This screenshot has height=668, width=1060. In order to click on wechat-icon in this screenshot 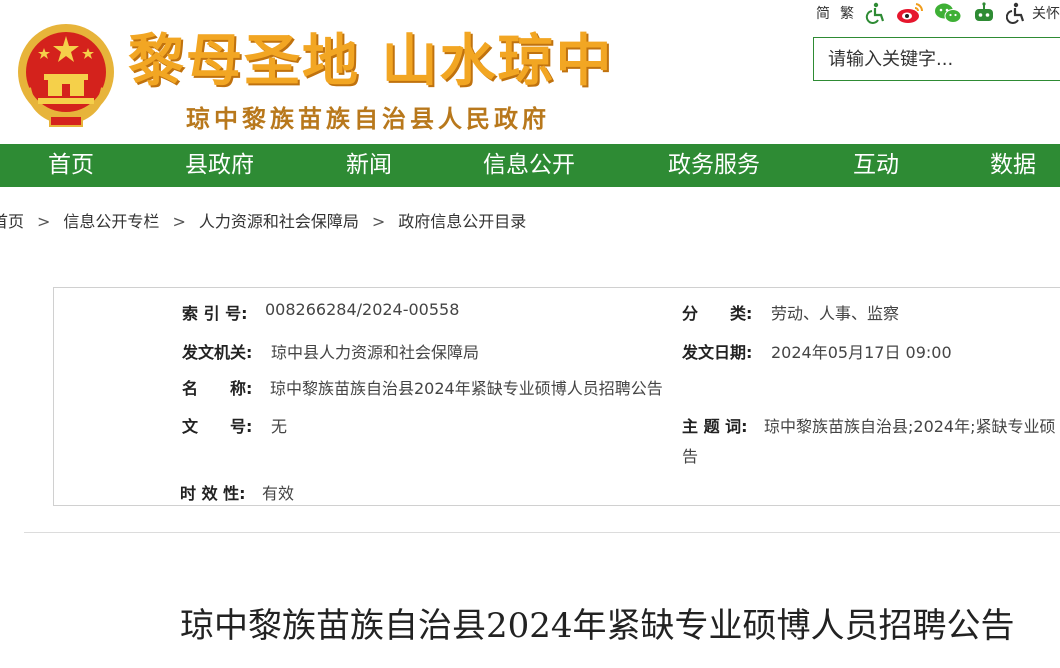, I will do `click(948, 13)`.